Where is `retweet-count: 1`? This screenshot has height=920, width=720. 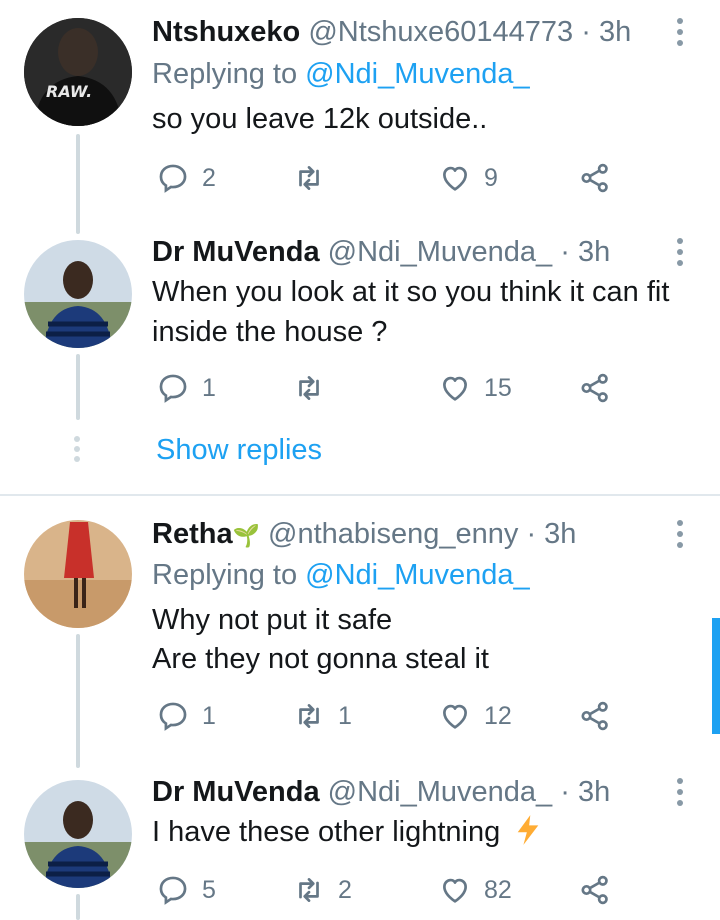
retweet-count: 1 is located at coordinates (345, 715).